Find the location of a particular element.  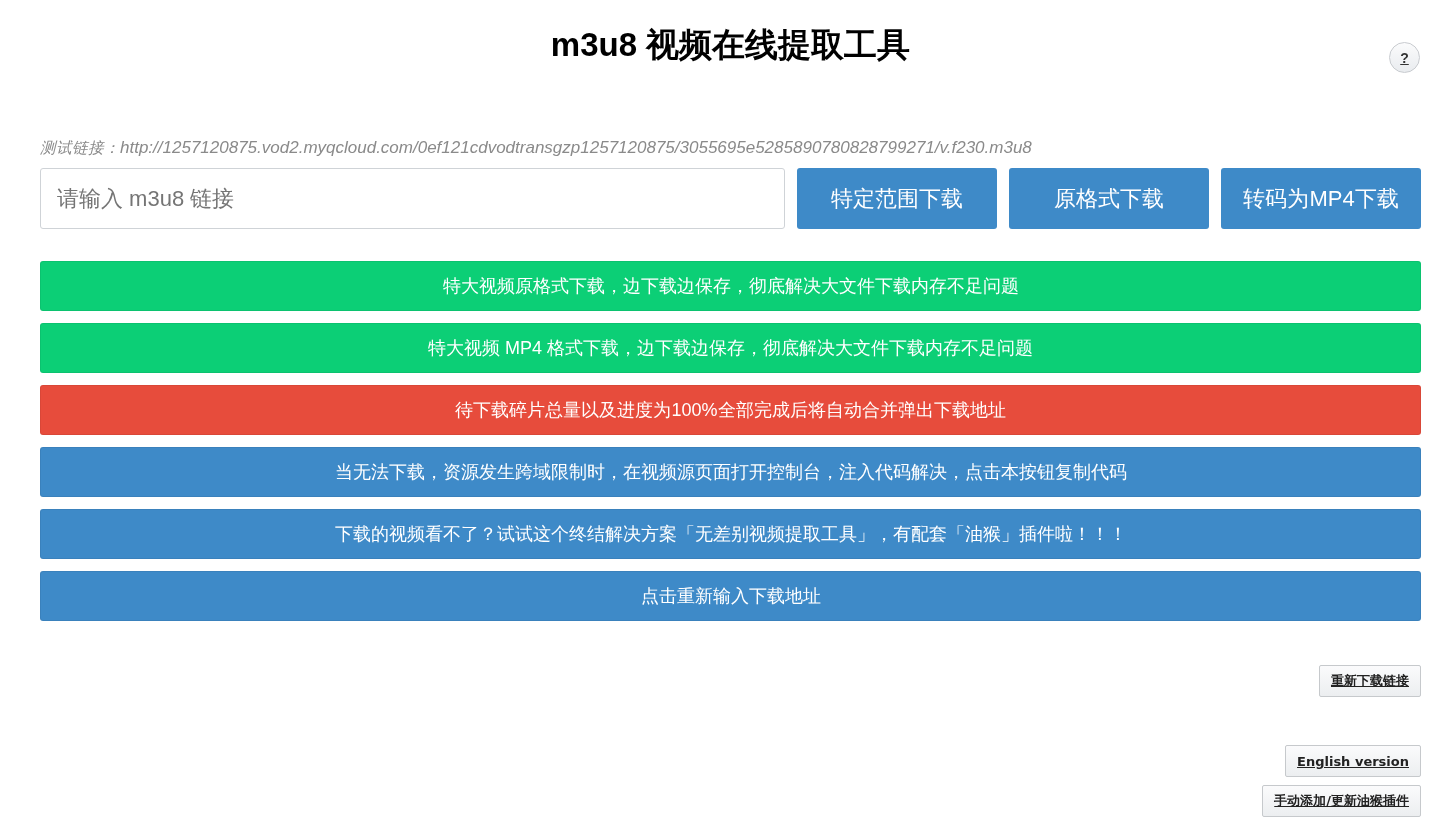

notice-button: 点击重新输入下载地址 is located at coordinates (730, 596).